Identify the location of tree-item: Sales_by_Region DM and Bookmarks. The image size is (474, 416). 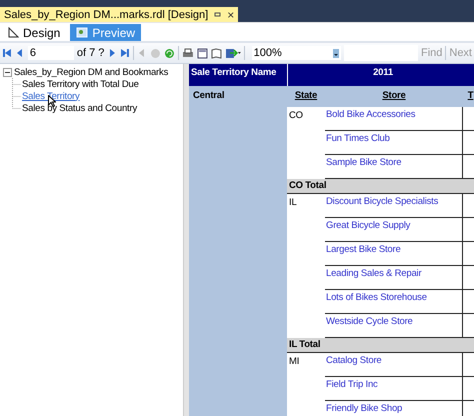
(91, 72).